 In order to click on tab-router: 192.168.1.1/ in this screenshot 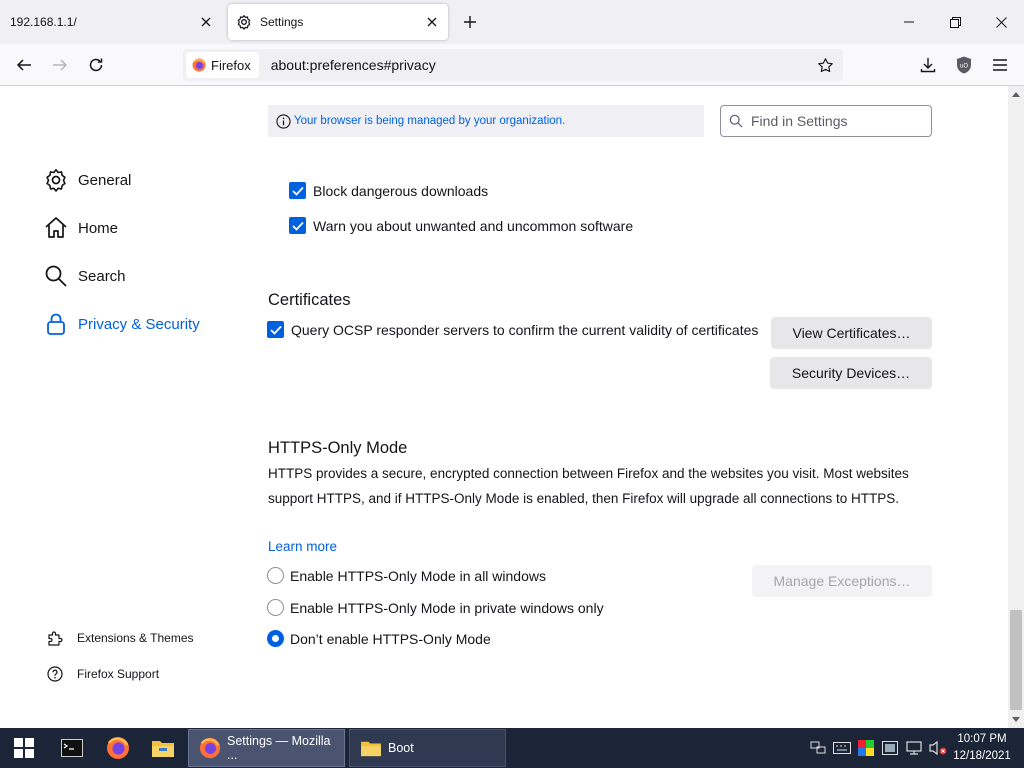, I will do `click(111, 22)`.